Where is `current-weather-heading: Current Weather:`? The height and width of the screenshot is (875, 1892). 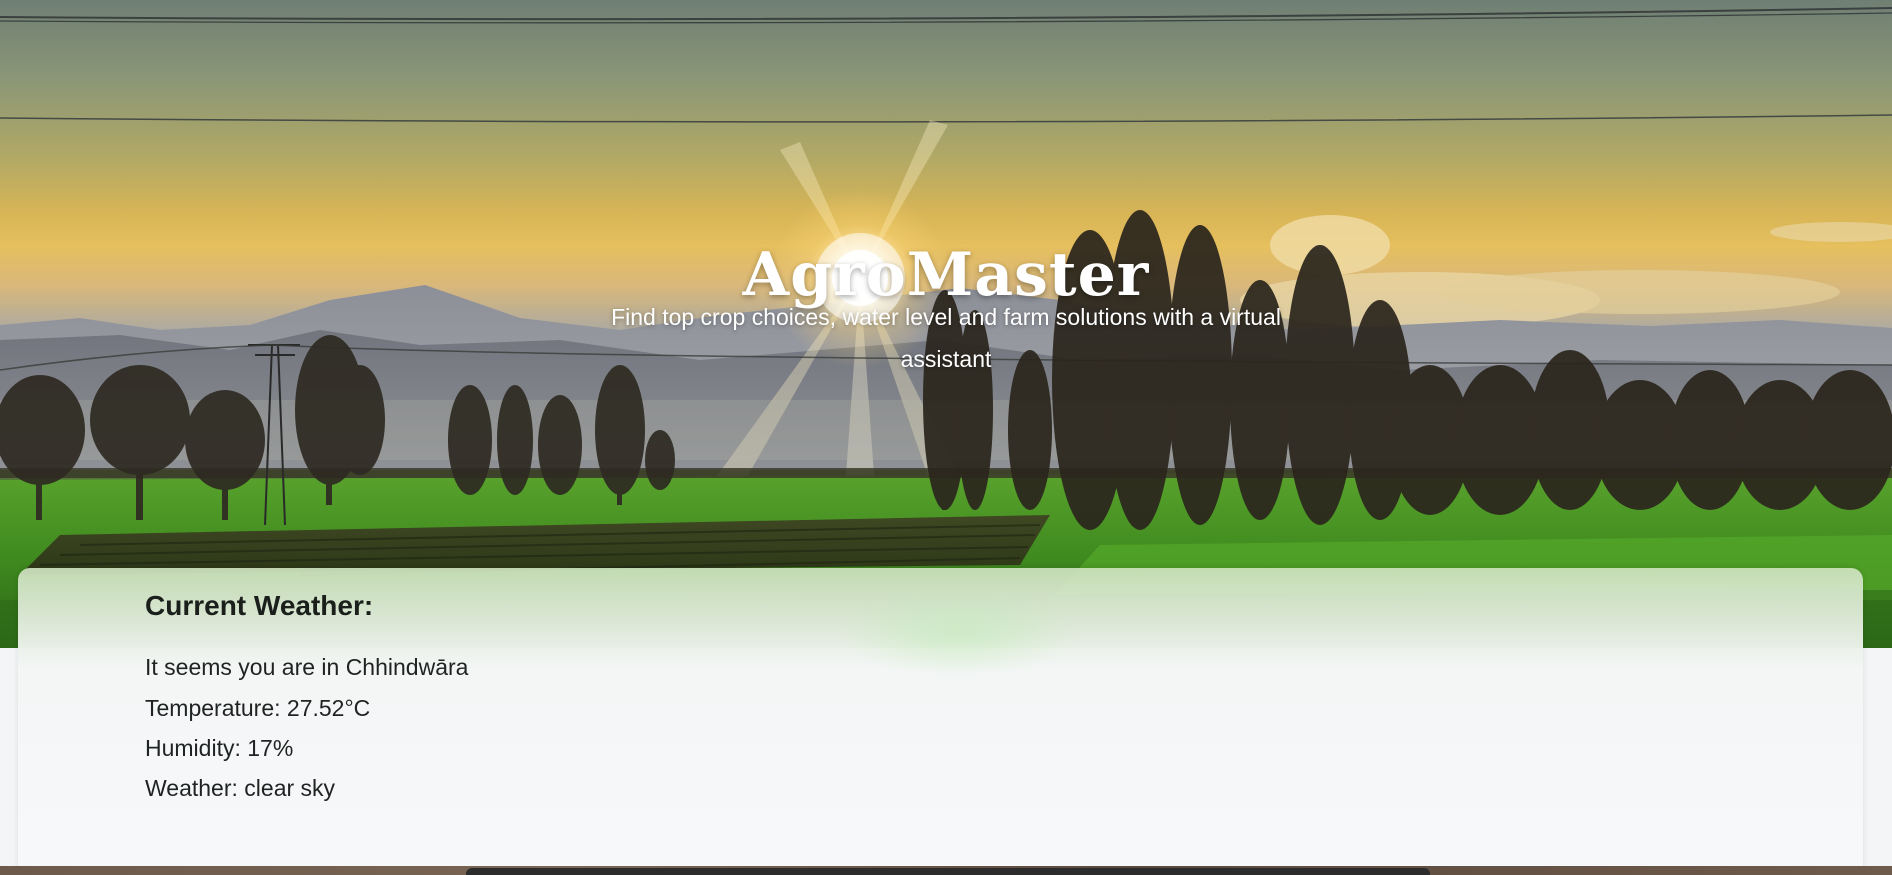 current-weather-heading: Current Weather: is located at coordinates (259, 605).